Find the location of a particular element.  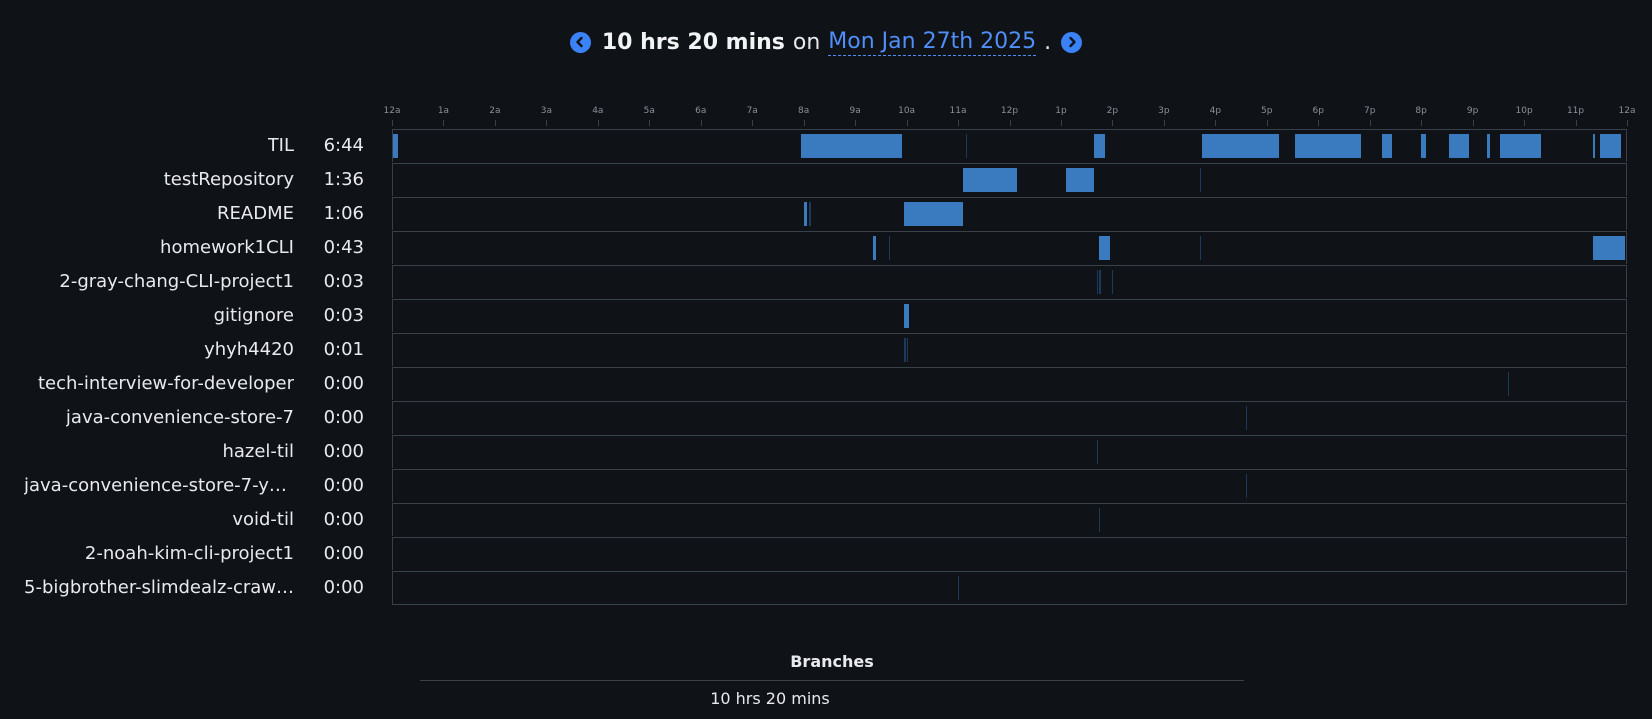

project-name: yhyh4420 is located at coordinates (249, 350).